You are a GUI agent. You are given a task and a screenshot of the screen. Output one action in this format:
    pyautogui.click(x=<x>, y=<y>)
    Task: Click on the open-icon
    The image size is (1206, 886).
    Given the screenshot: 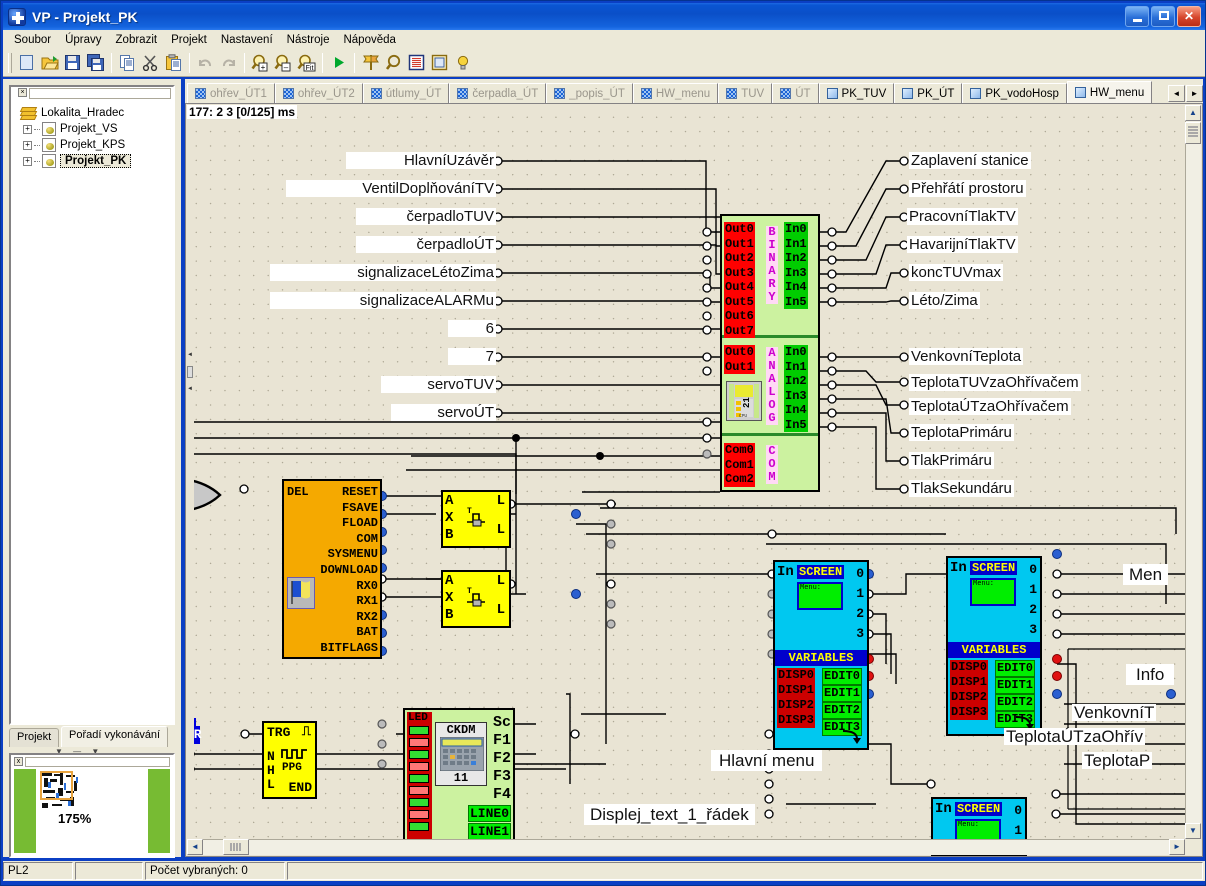 What is the action you would take?
    pyautogui.click(x=49, y=63)
    